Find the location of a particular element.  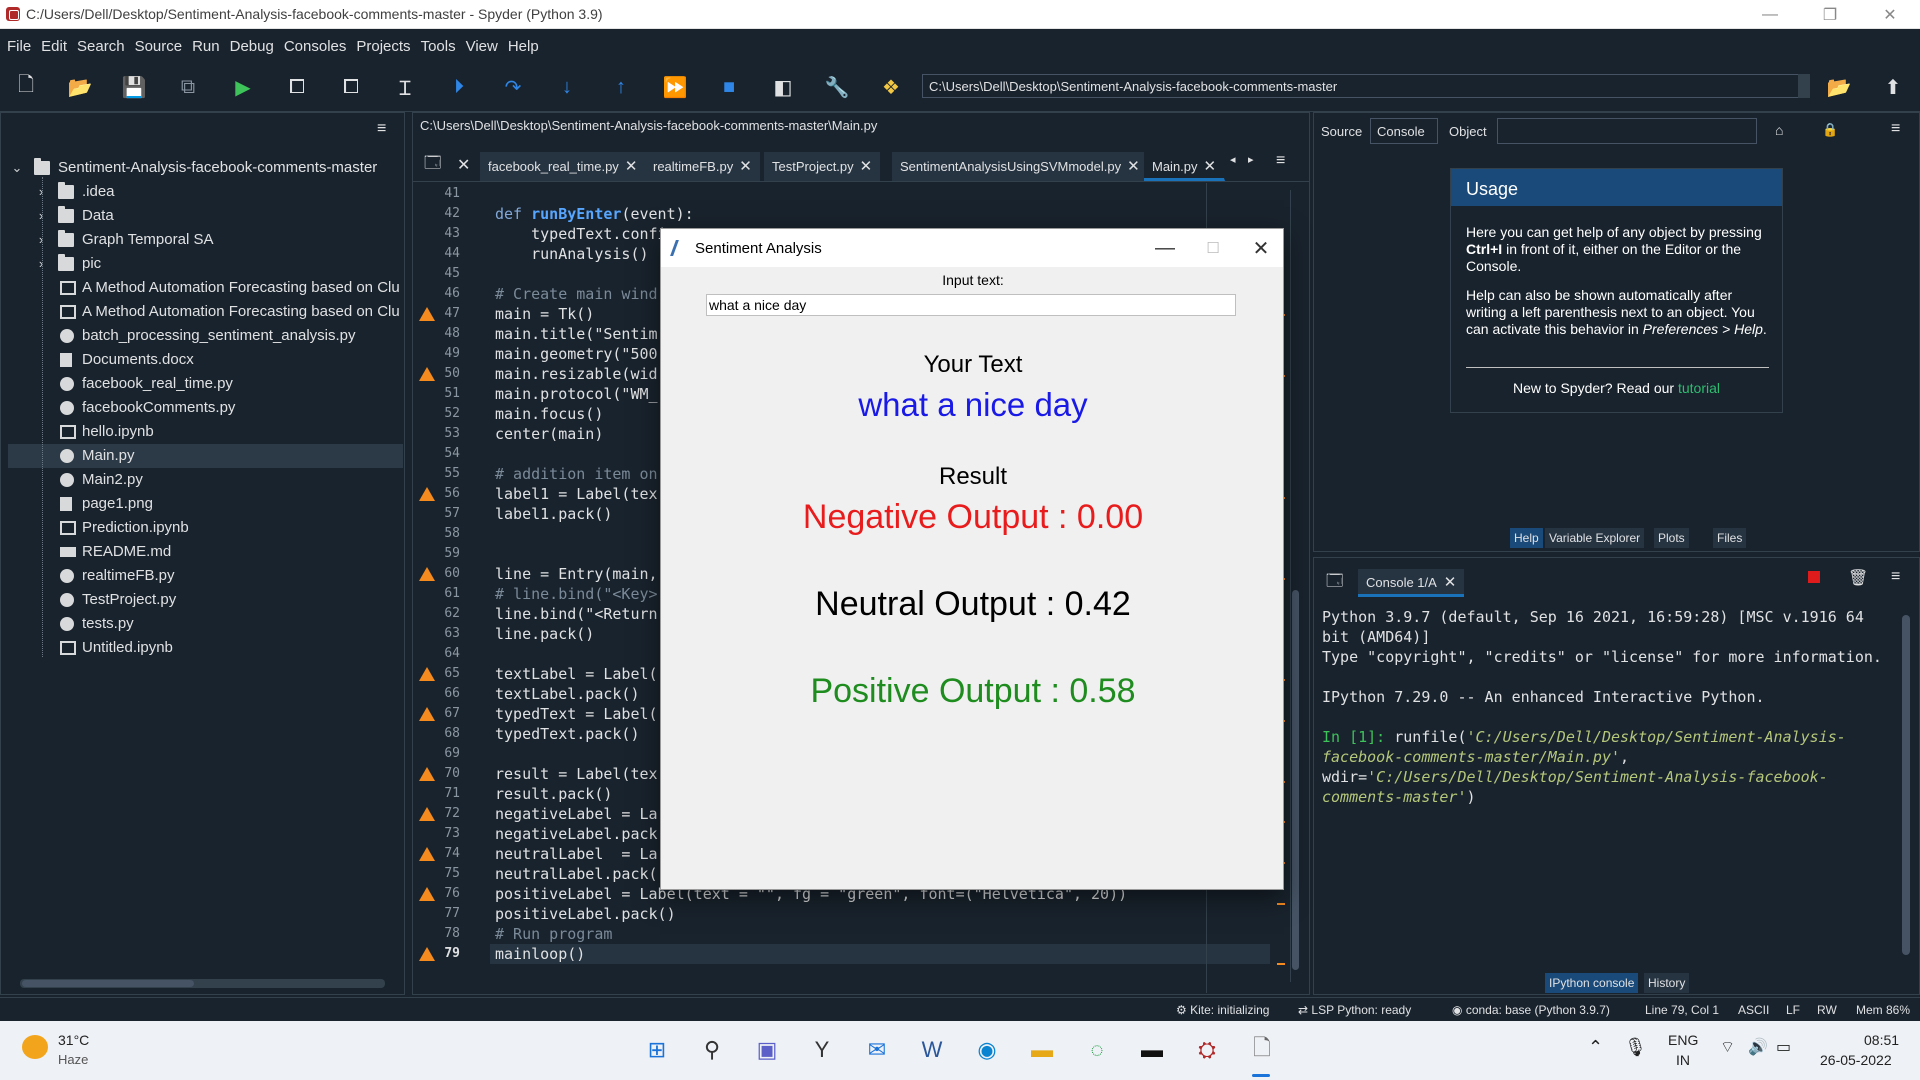

maximize-pane-icon: ◧ is located at coordinates (783, 87).